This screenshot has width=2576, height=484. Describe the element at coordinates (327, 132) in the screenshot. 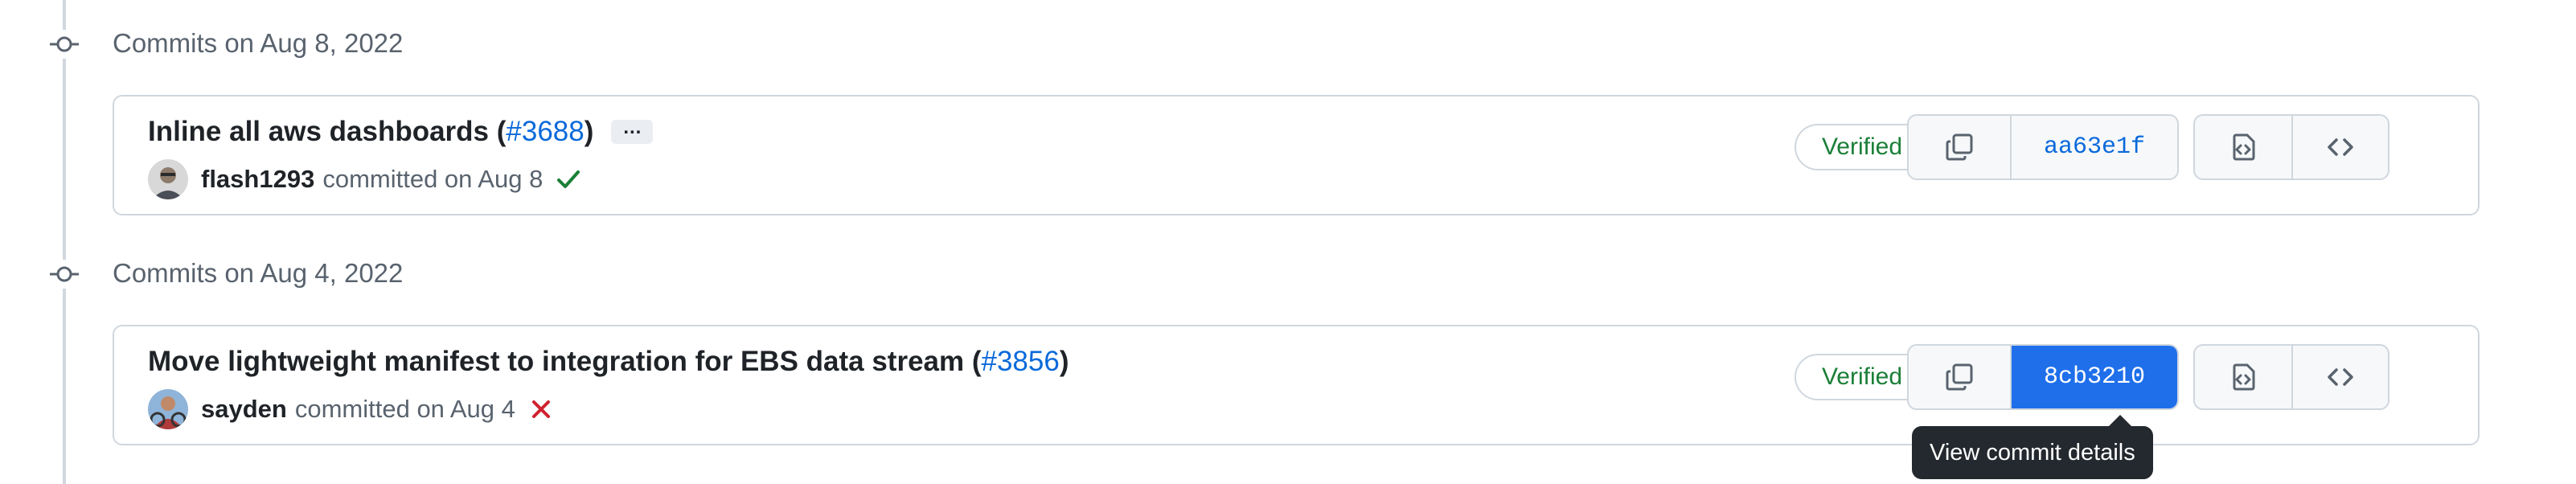

I see `commit-message-link: Inline all aws dashboards (` at that location.